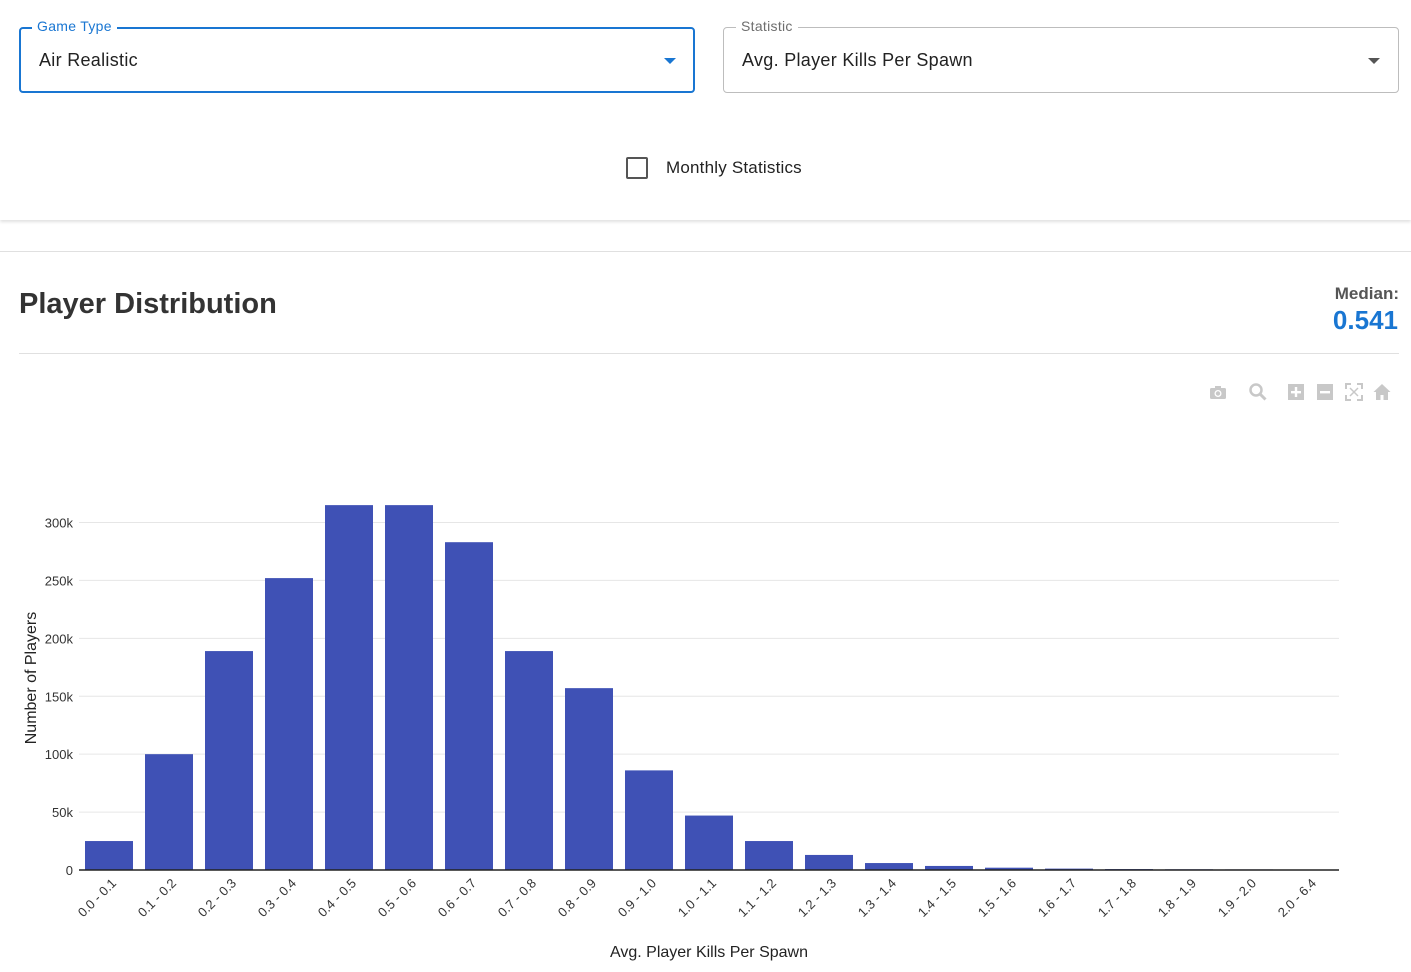 This screenshot has height=972, width=1411. Describe the element at coordinates (31, 678) in the screenshot. I see `y-axis-title: Number of Players` at that location.